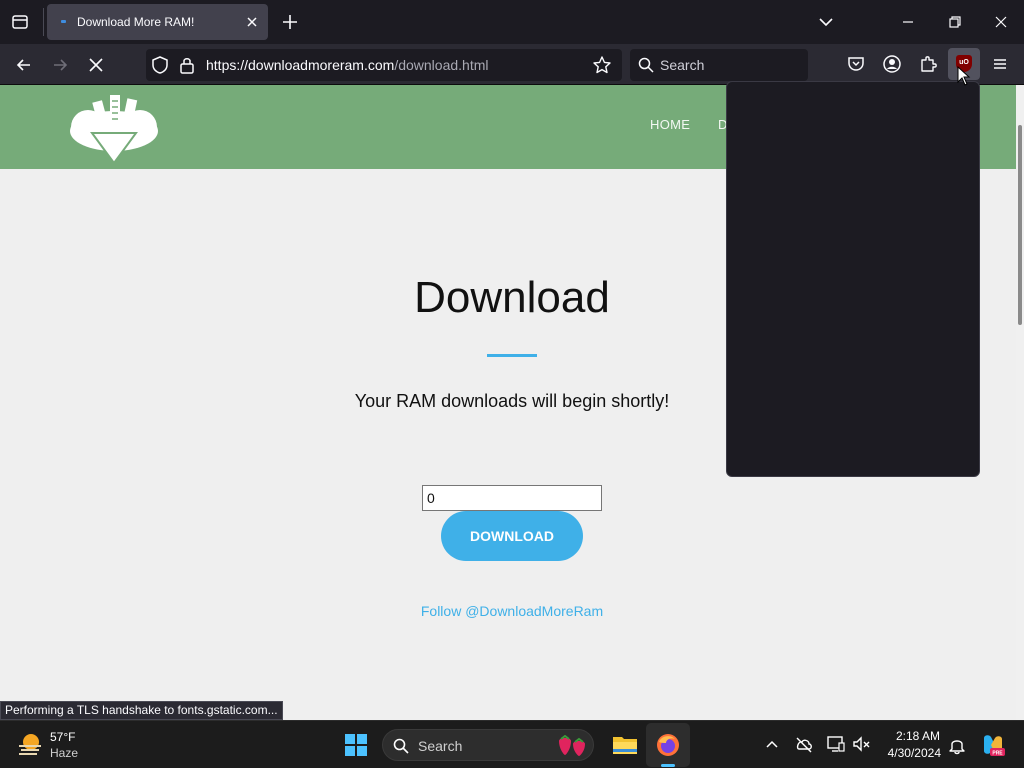 The height and width of the screenshot is (768, 1024). What do you see at coordinates (572, 746) in the screenshot?
I see `strawberry-icon` at bounding box center [572, 746].